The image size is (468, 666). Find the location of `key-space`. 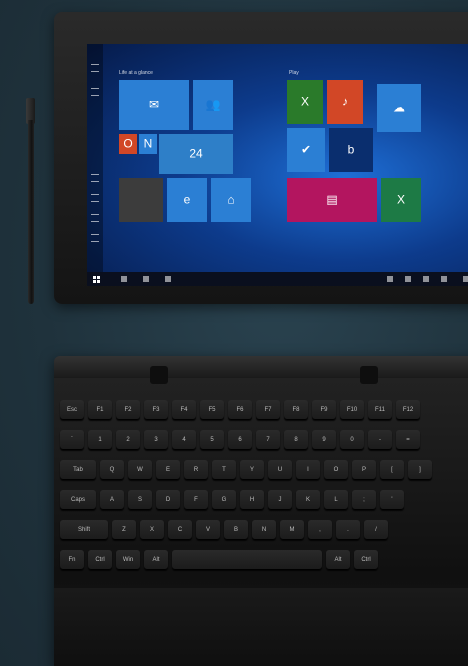

key-space is located at coordinates (247, 560).